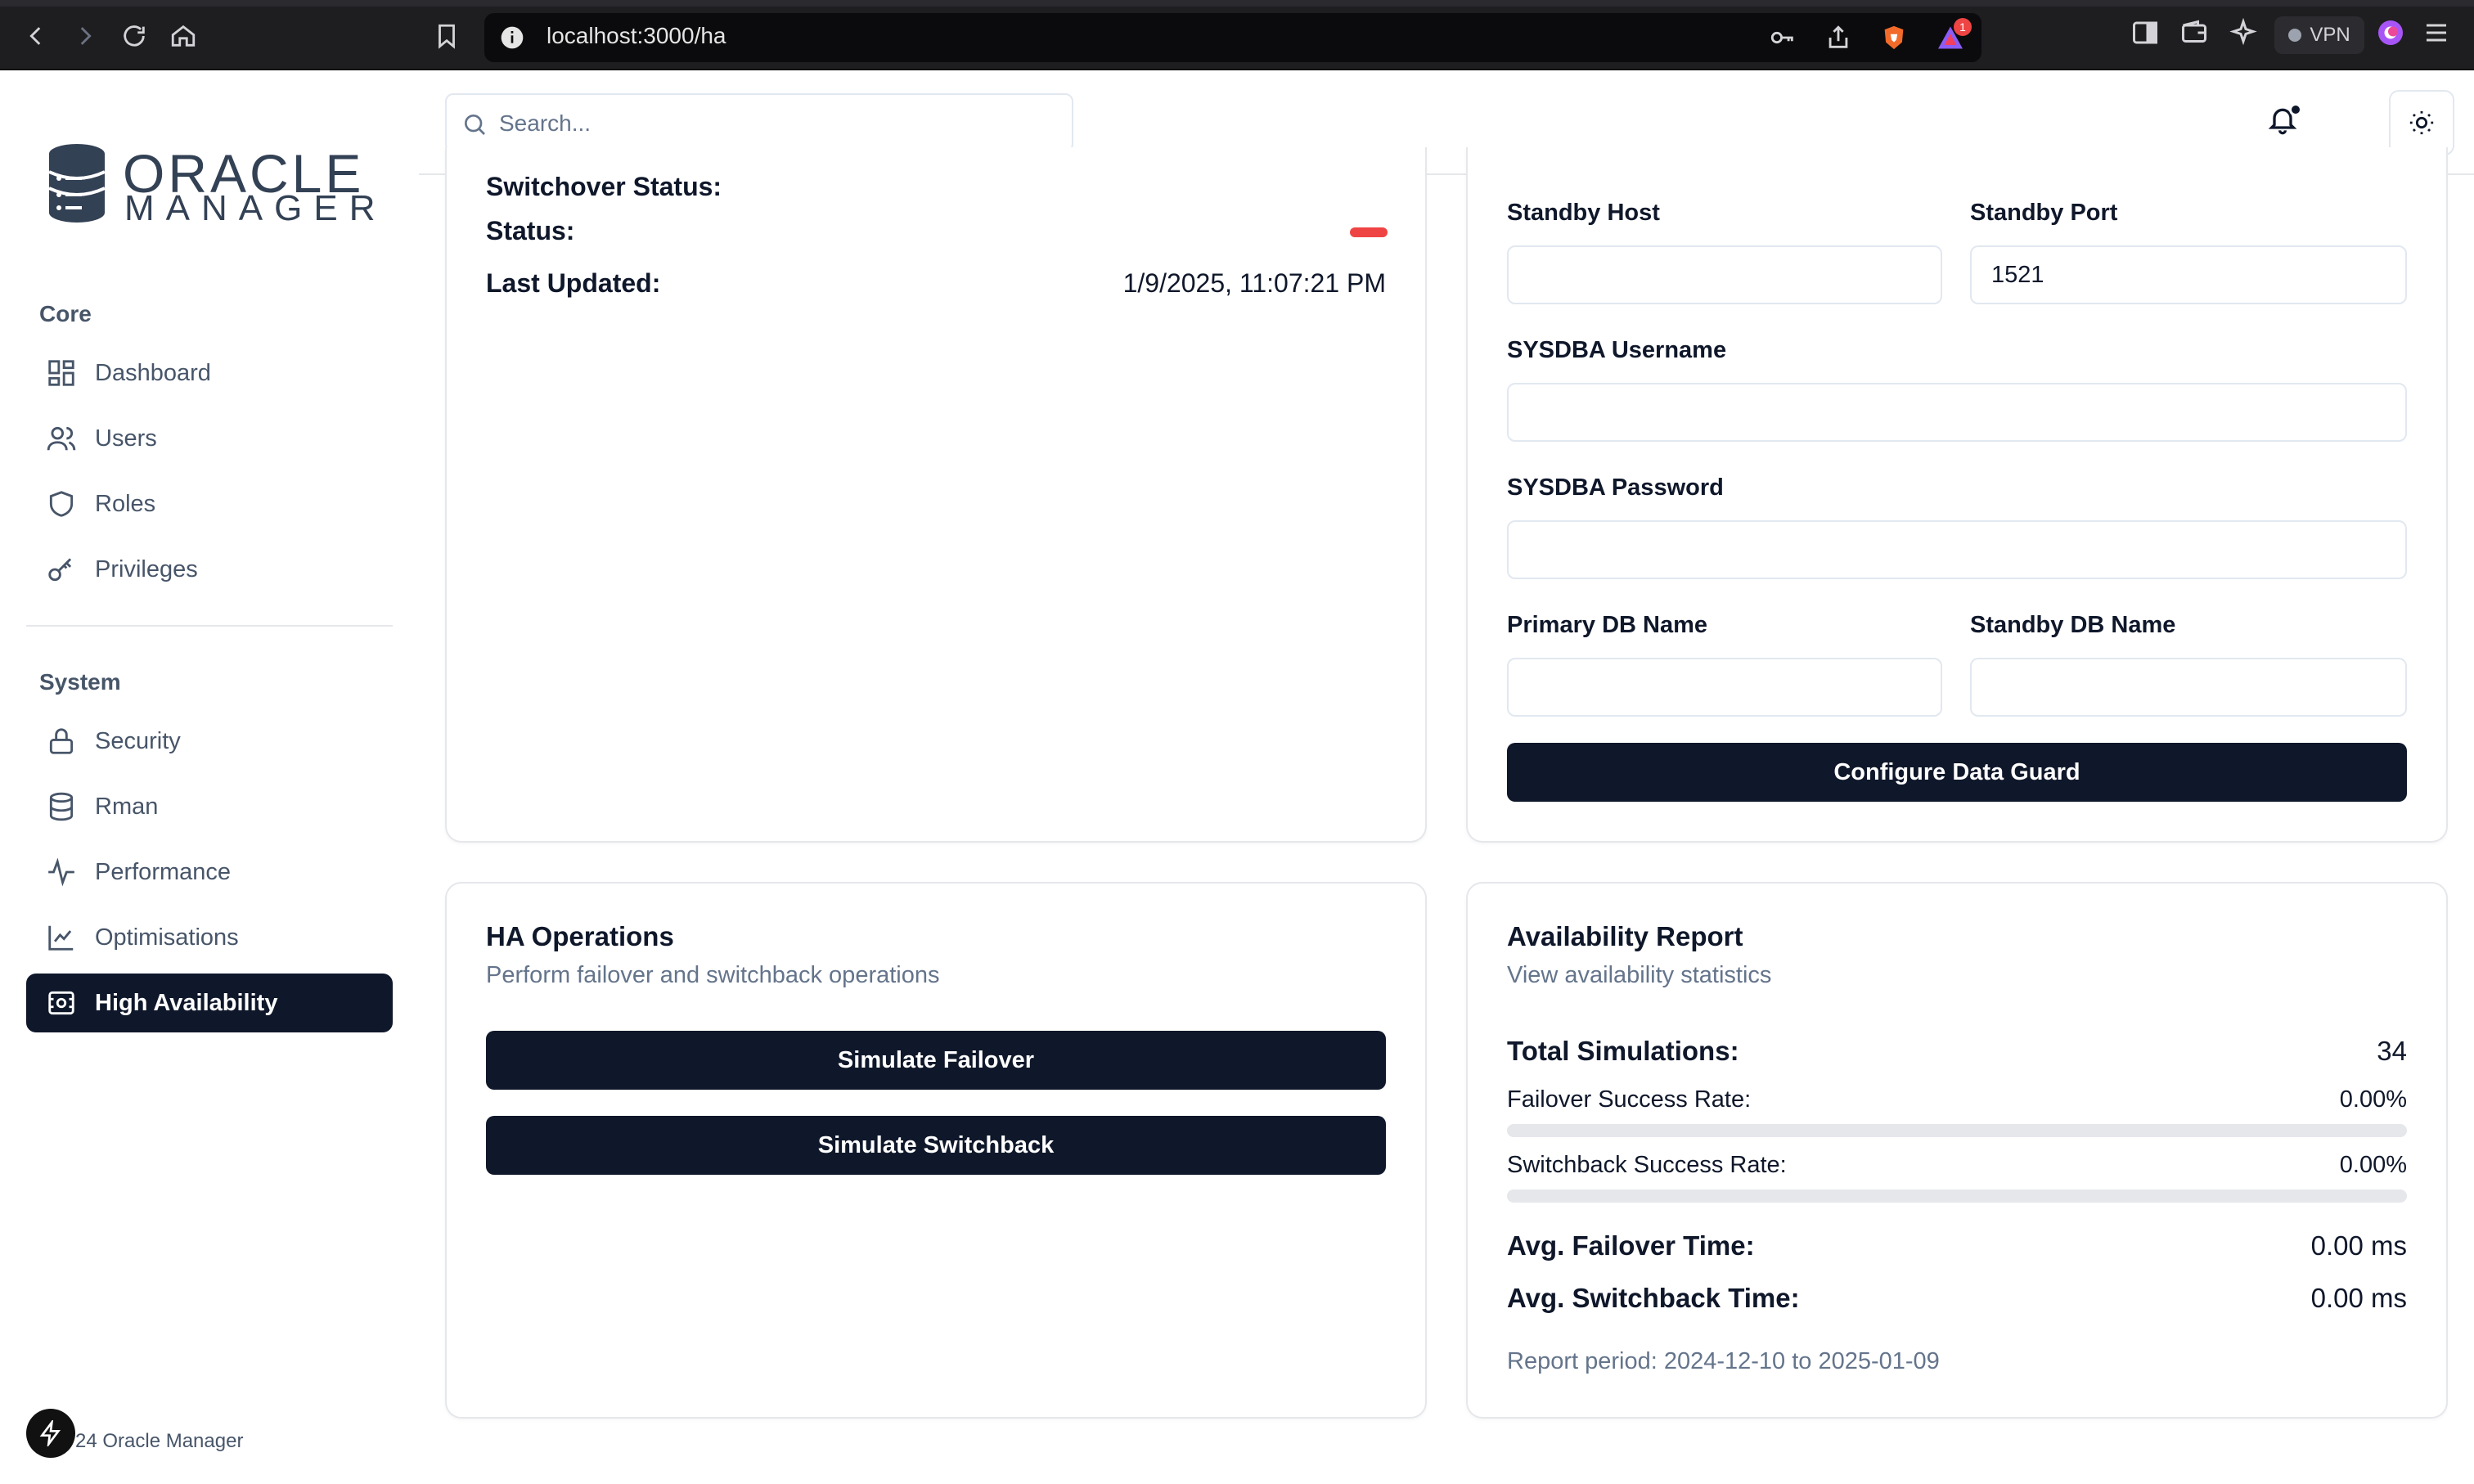 This screenshot has height=1484, width=2474. Describe the element at coordinates (1254, 283) in the screenshot. I see `last-updated-value: 1/9/2025, 11:07:21 PM` at that location.